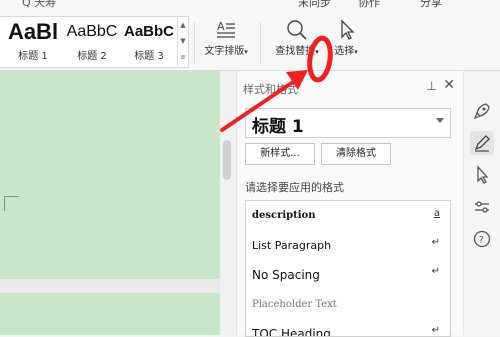  Describe the element at coordinates (320, 59) in the screenshot. I see `annotation-circle` at that location.